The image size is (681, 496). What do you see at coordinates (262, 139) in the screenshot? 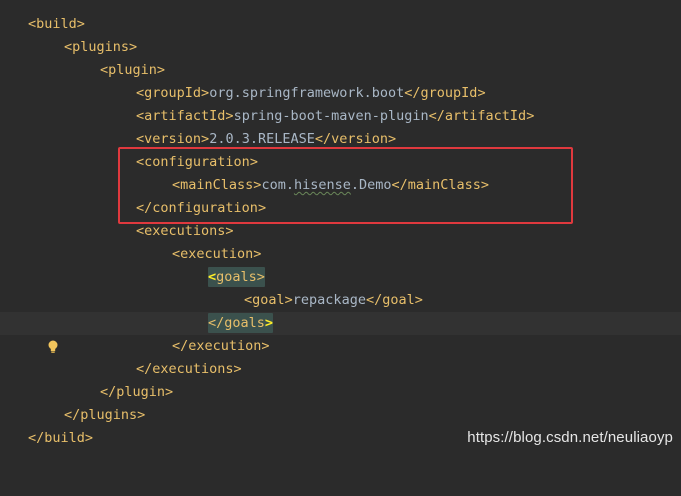
I see `xml-text-value: 2.0.3.RELEASE` at bounding box center [262, 139].